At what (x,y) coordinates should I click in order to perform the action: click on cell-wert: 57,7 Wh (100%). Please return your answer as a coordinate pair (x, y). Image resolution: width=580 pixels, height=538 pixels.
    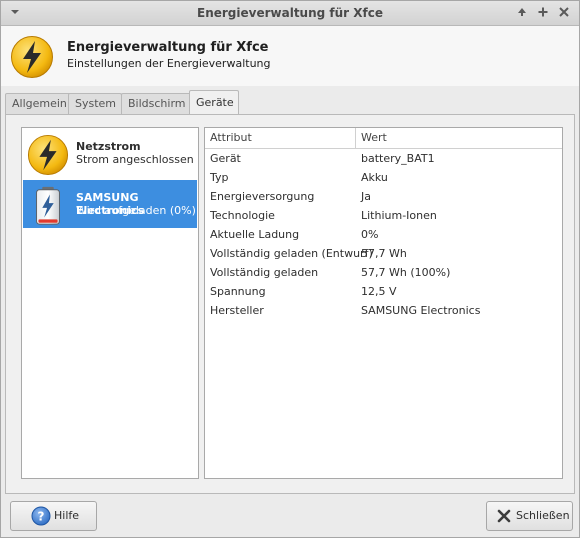
    Looking at the image, I should click on (406, 272).